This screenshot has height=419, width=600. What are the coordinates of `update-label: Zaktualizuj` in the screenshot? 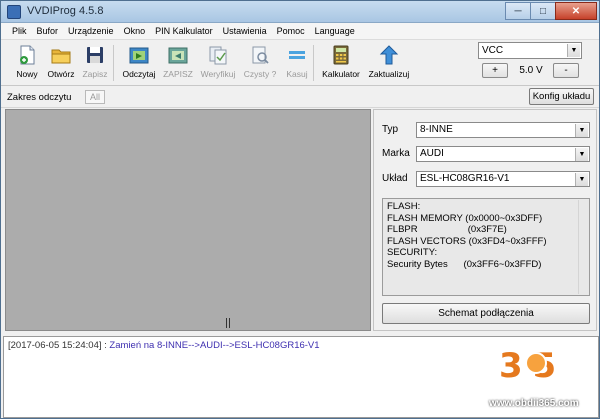 It's located at (389, 74).